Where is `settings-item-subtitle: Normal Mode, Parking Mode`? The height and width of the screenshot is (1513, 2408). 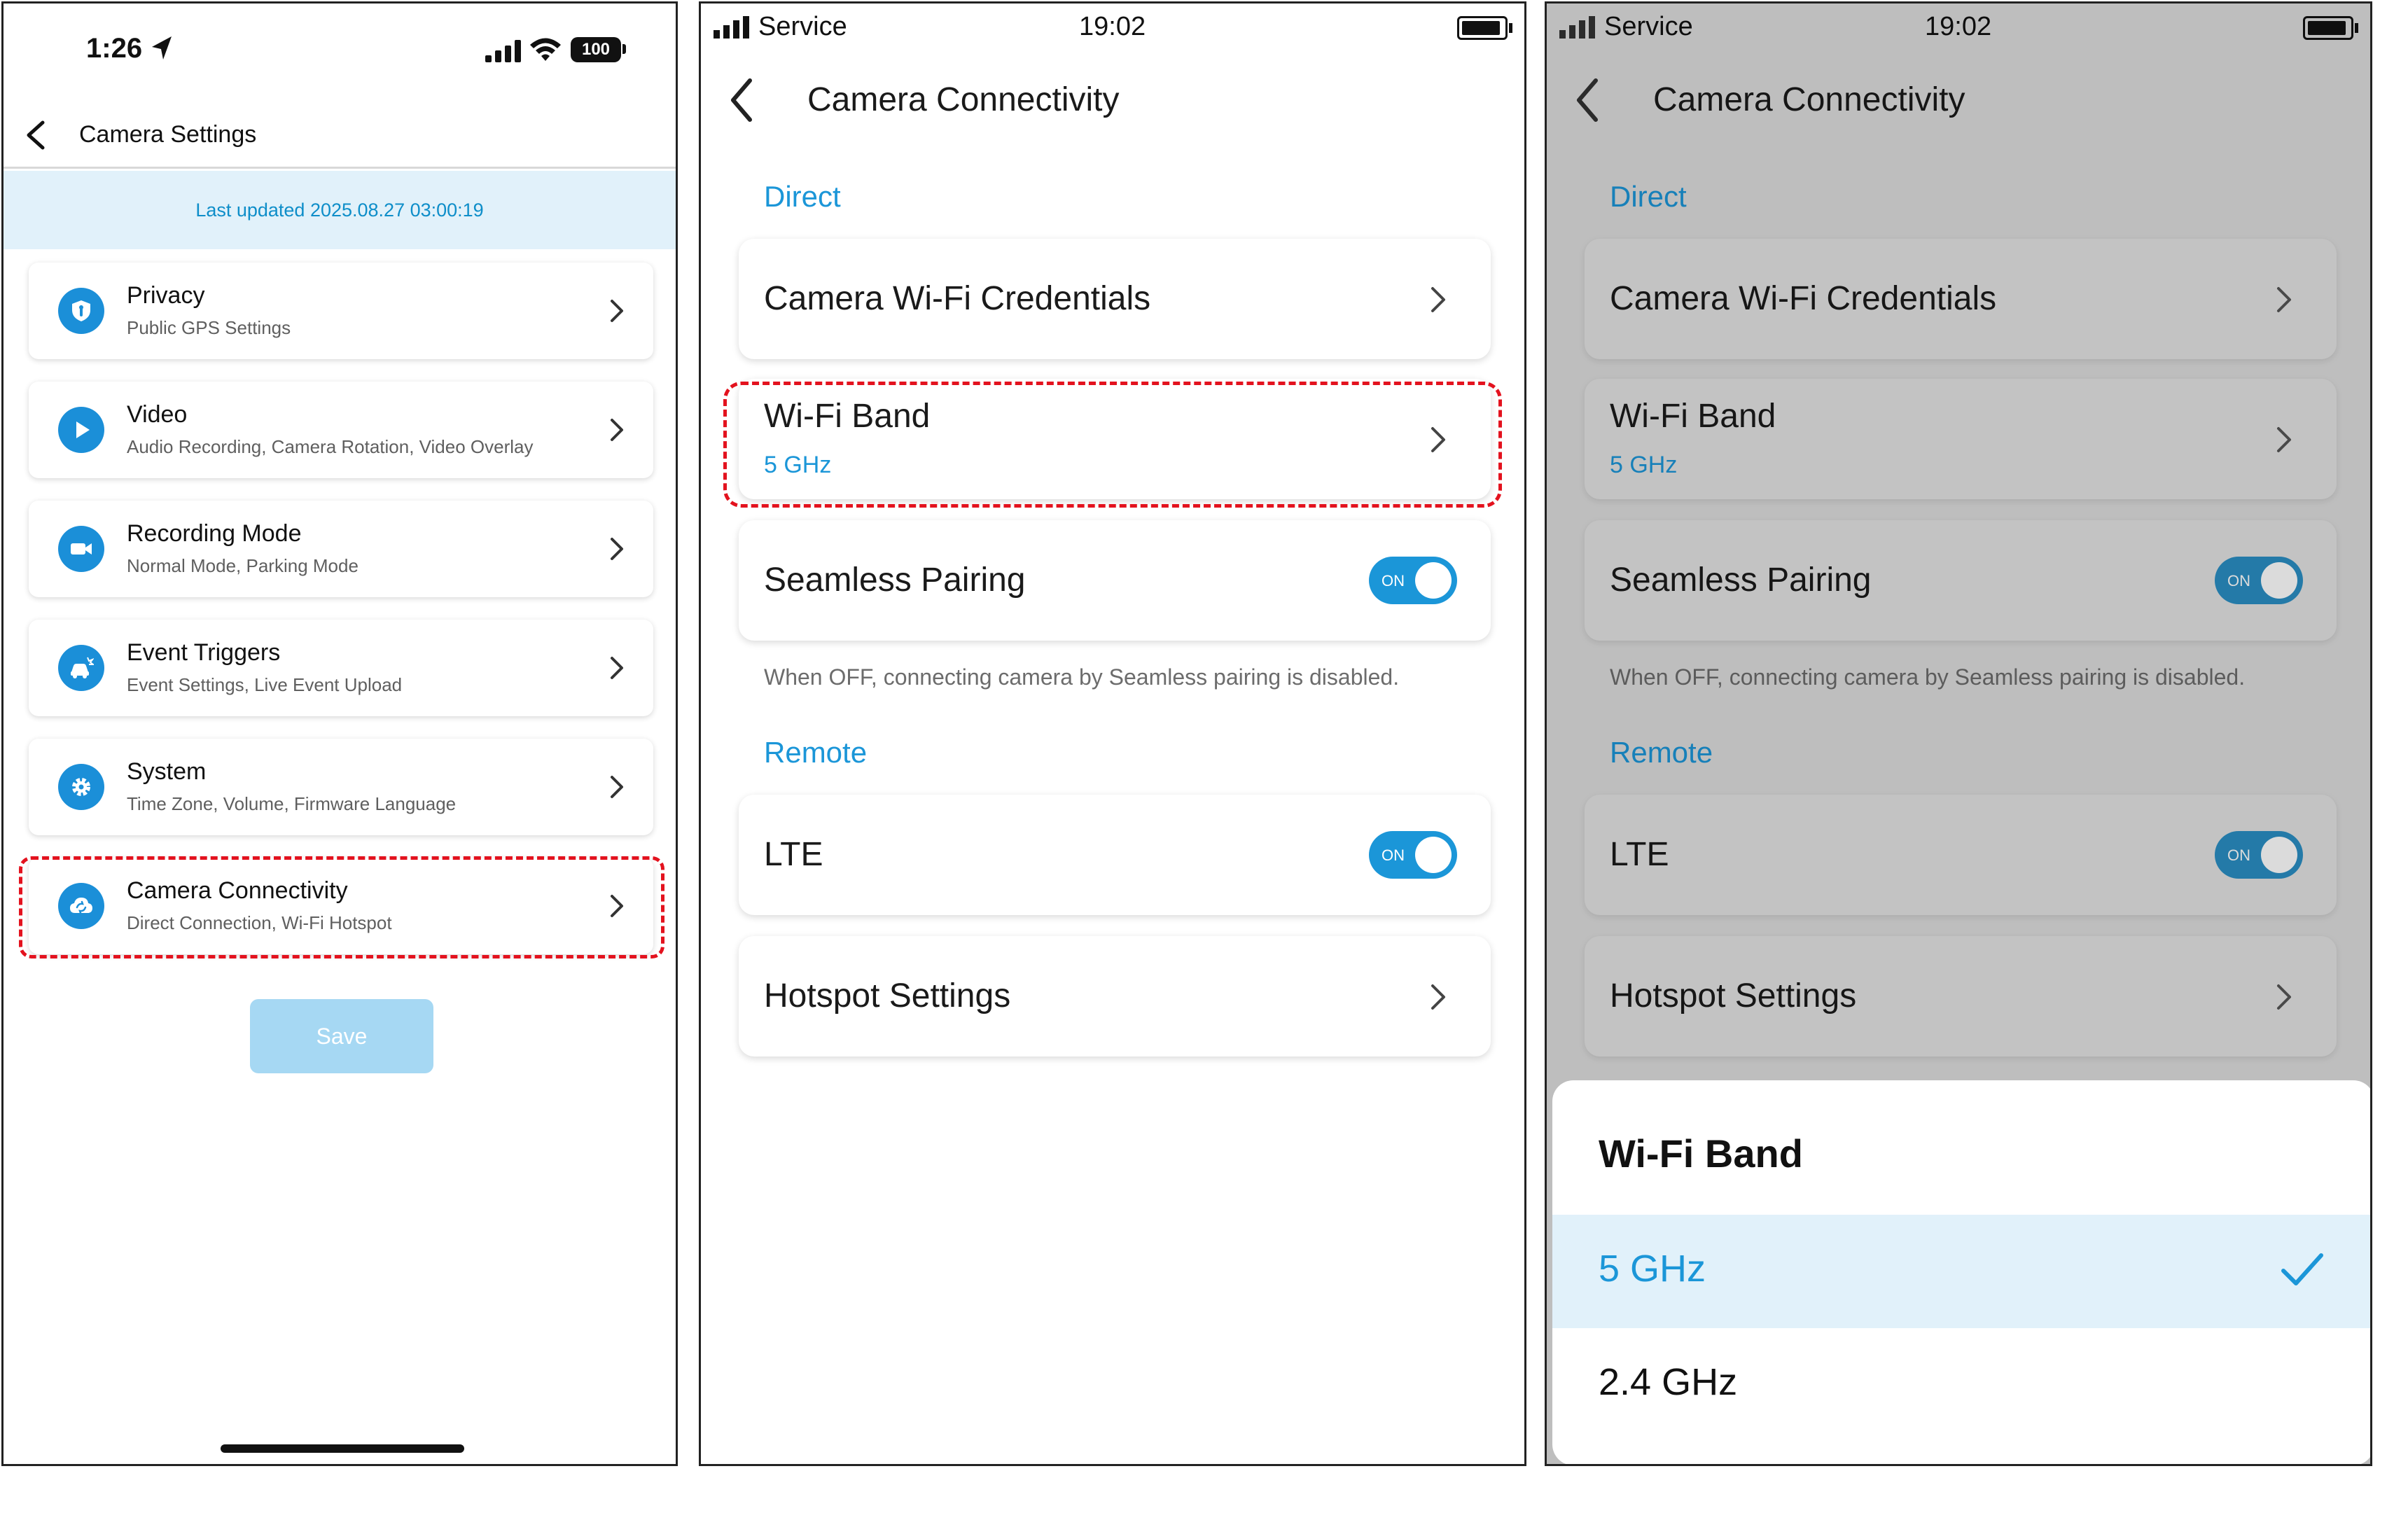
settings-item-subtitle: Normal Mode, Parking Mode is located at coordinates (243, 565).